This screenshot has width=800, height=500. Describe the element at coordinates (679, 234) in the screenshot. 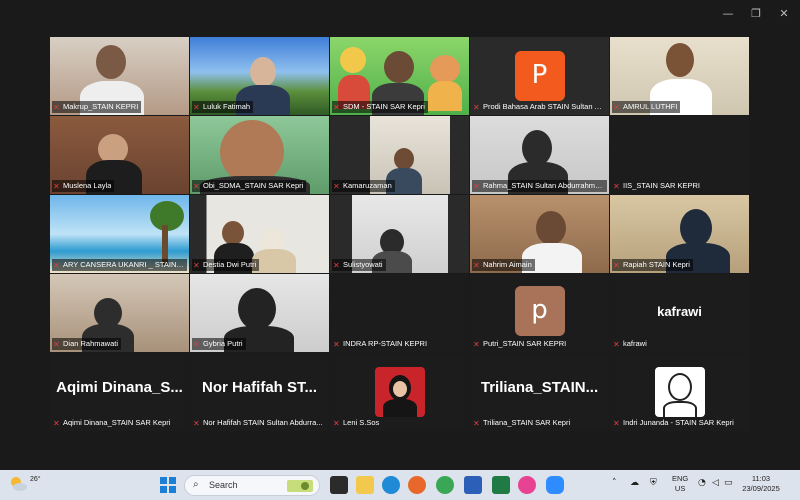

I see `participant-tile: ✕ Rapiah STAIN Kepri` at that location.